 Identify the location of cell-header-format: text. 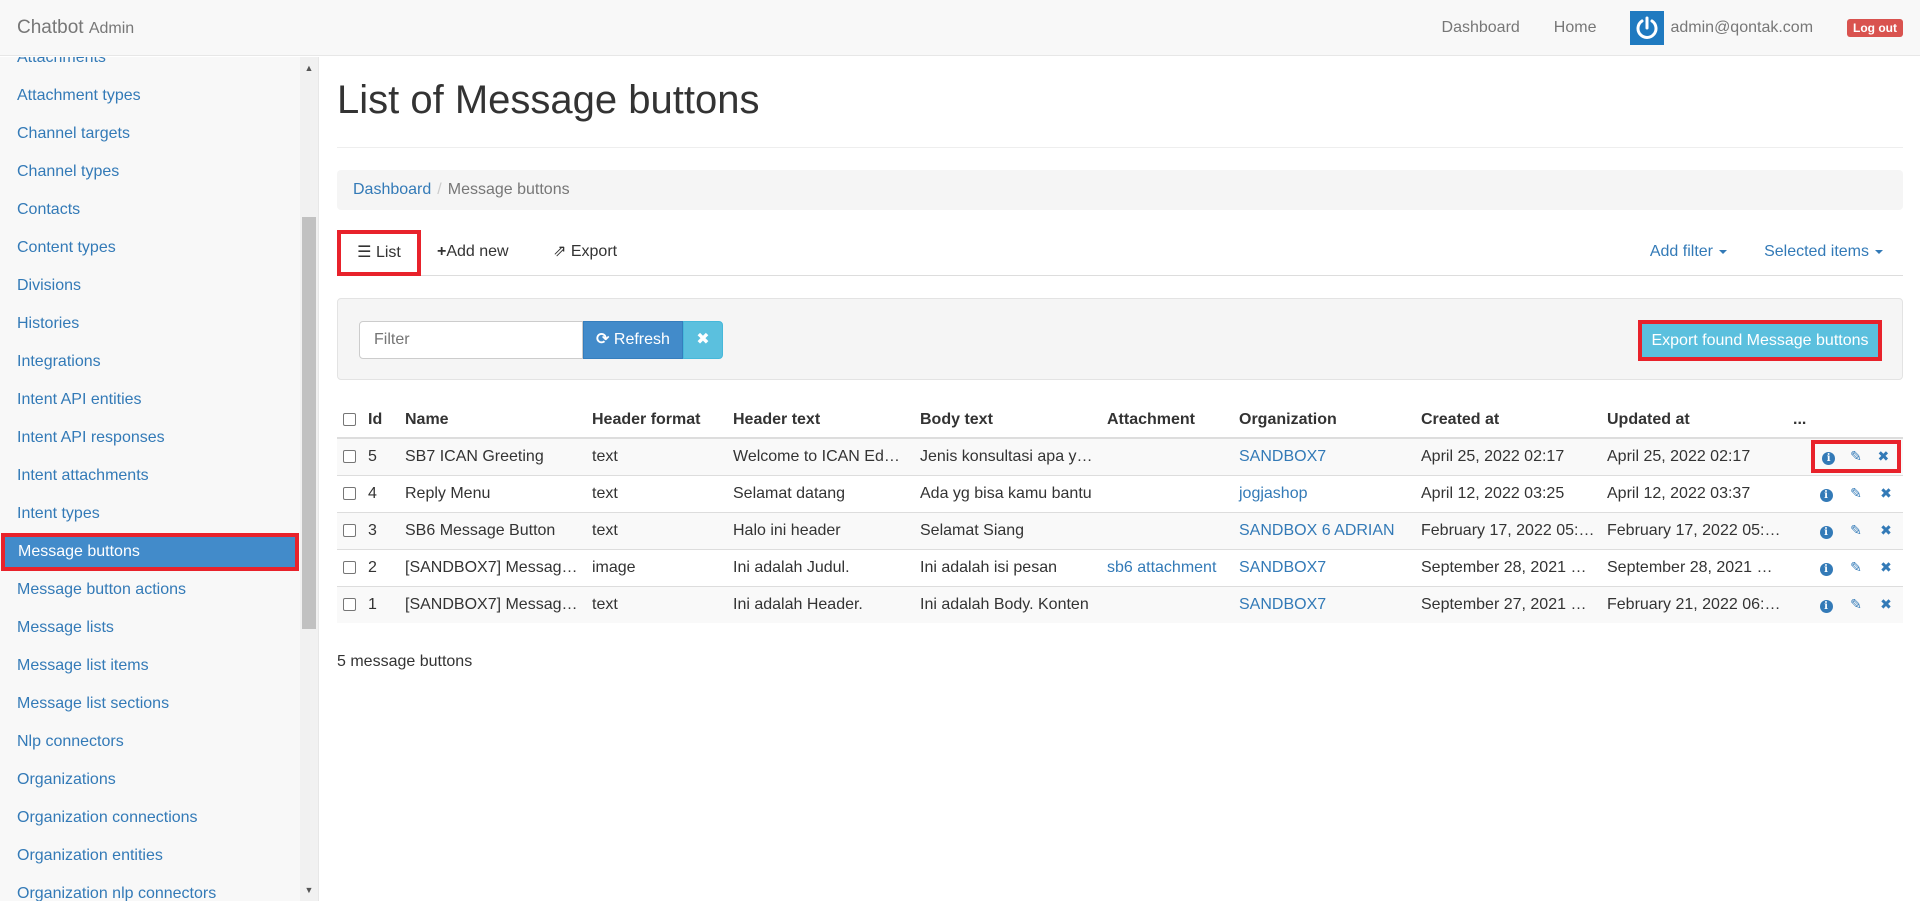
(656, 604).